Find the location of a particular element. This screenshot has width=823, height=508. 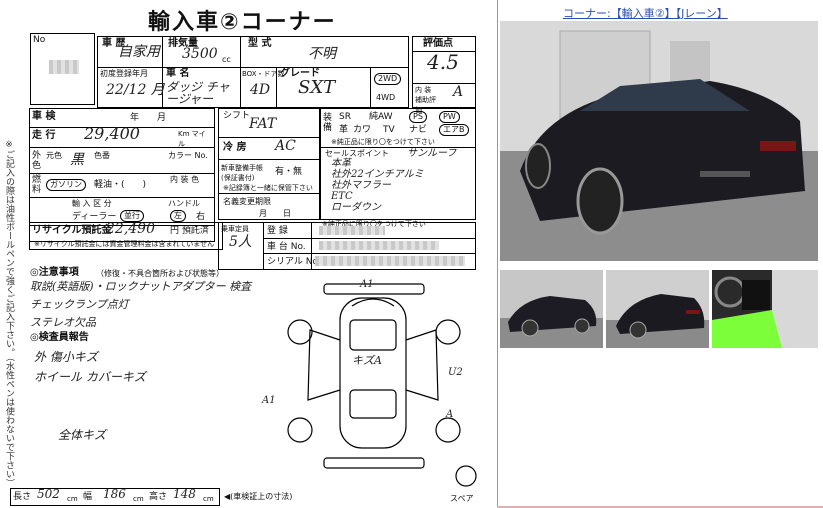

interior-color-label: 内 装 色 is located at coordinates (185, 179).